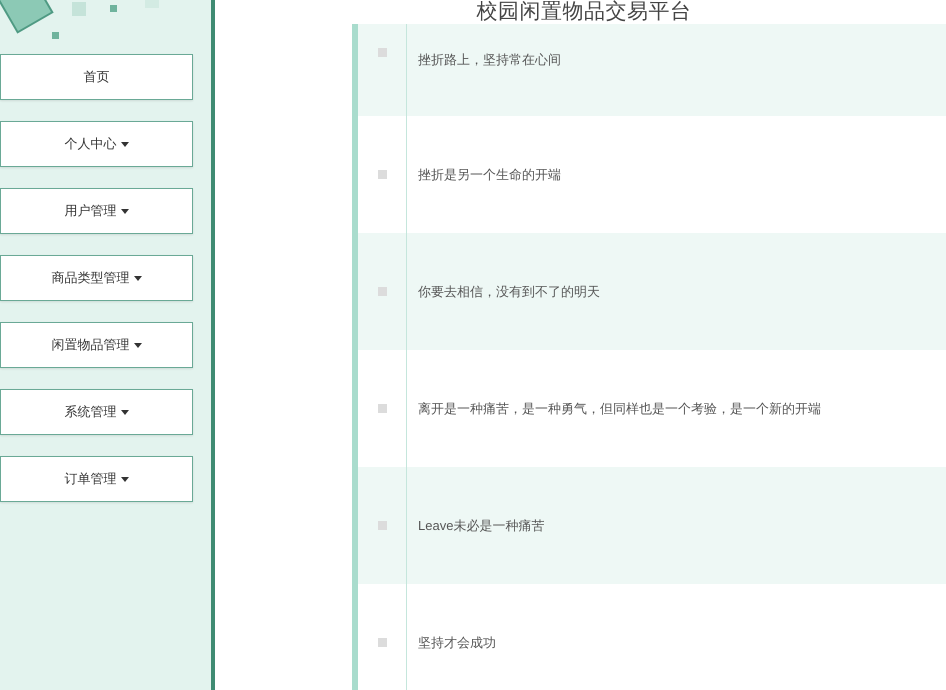 This screenshot has height=690, width=946. I want to click on page-title: 校园闲置物品交易平台, so click(584, 12).